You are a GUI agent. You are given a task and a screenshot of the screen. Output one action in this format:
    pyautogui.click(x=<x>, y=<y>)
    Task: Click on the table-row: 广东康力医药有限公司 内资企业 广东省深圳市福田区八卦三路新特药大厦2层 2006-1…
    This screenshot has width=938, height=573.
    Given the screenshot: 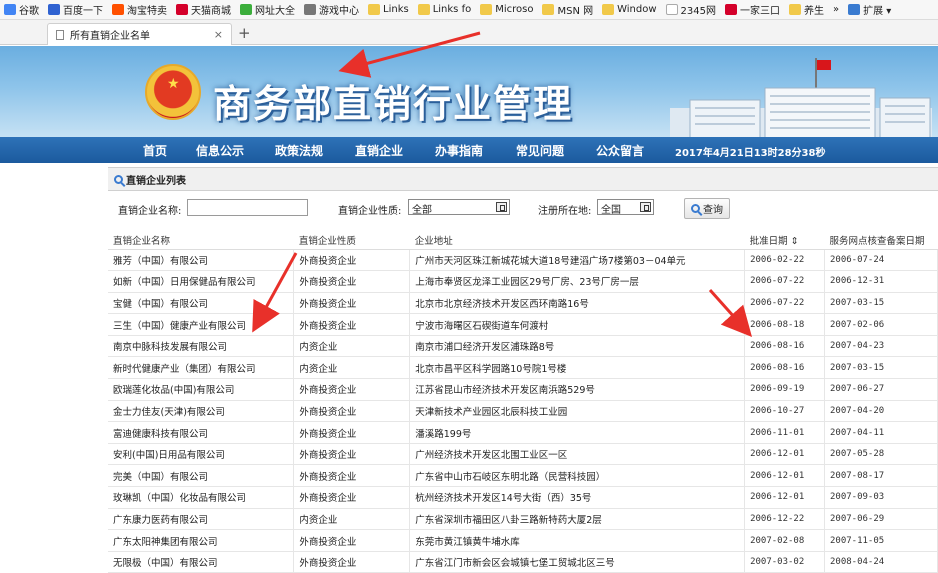 What is the action you would take?
    pyautogui.click(x=523, y=519)
    